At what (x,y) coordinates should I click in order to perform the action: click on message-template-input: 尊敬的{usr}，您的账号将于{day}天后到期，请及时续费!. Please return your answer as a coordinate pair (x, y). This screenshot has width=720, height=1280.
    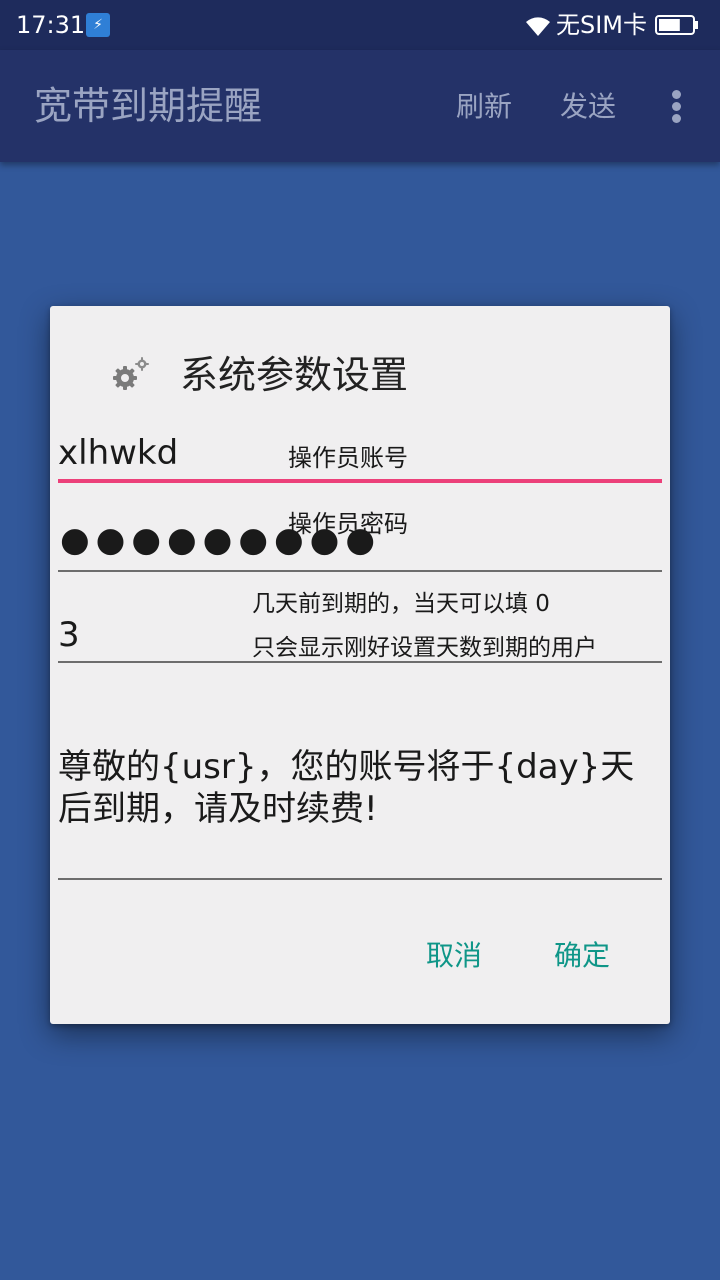
    Looking at the image, I should click on (358, 788).